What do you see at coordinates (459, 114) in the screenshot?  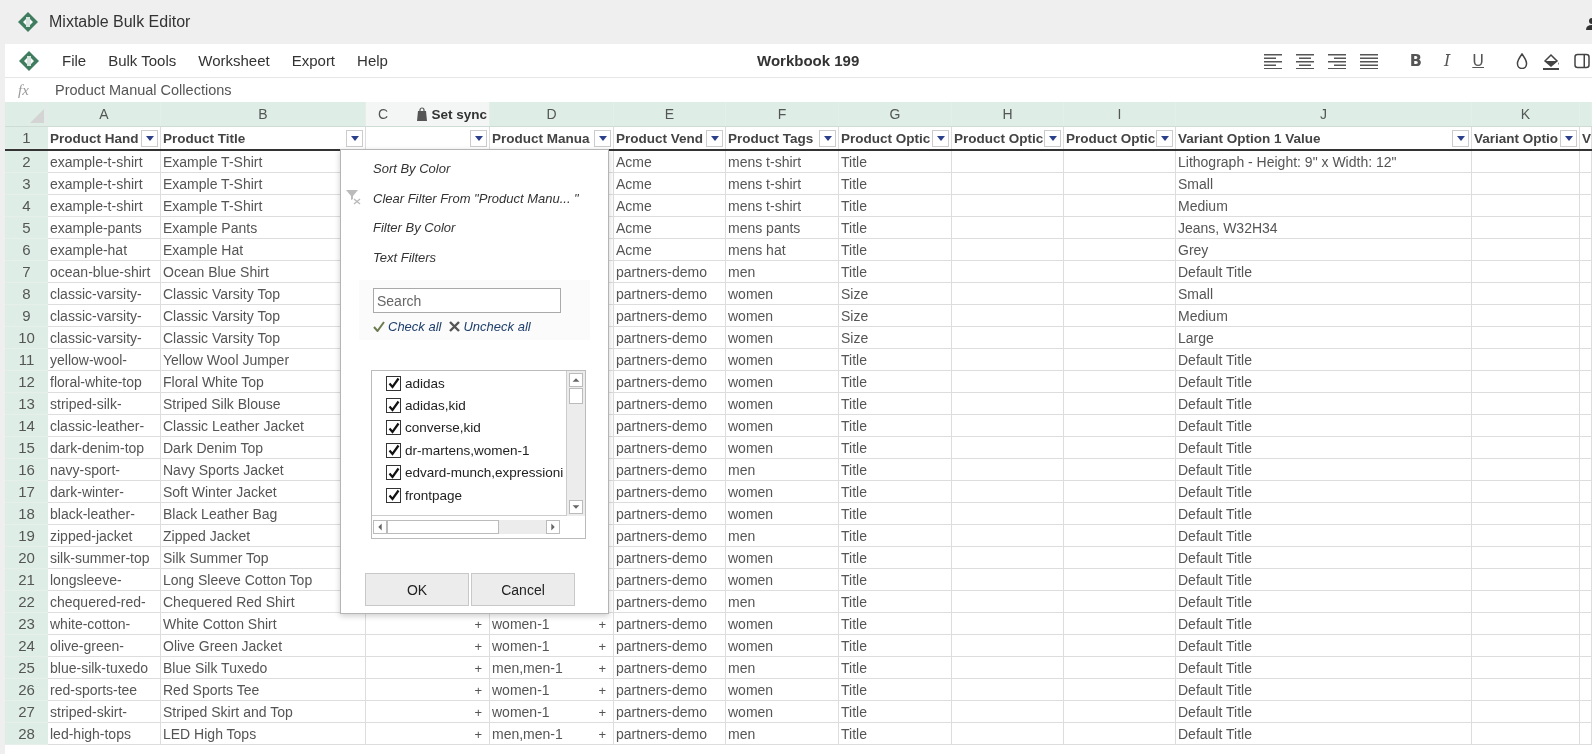 I see `sync-button: Set sync` at bounding box center [459, 114].